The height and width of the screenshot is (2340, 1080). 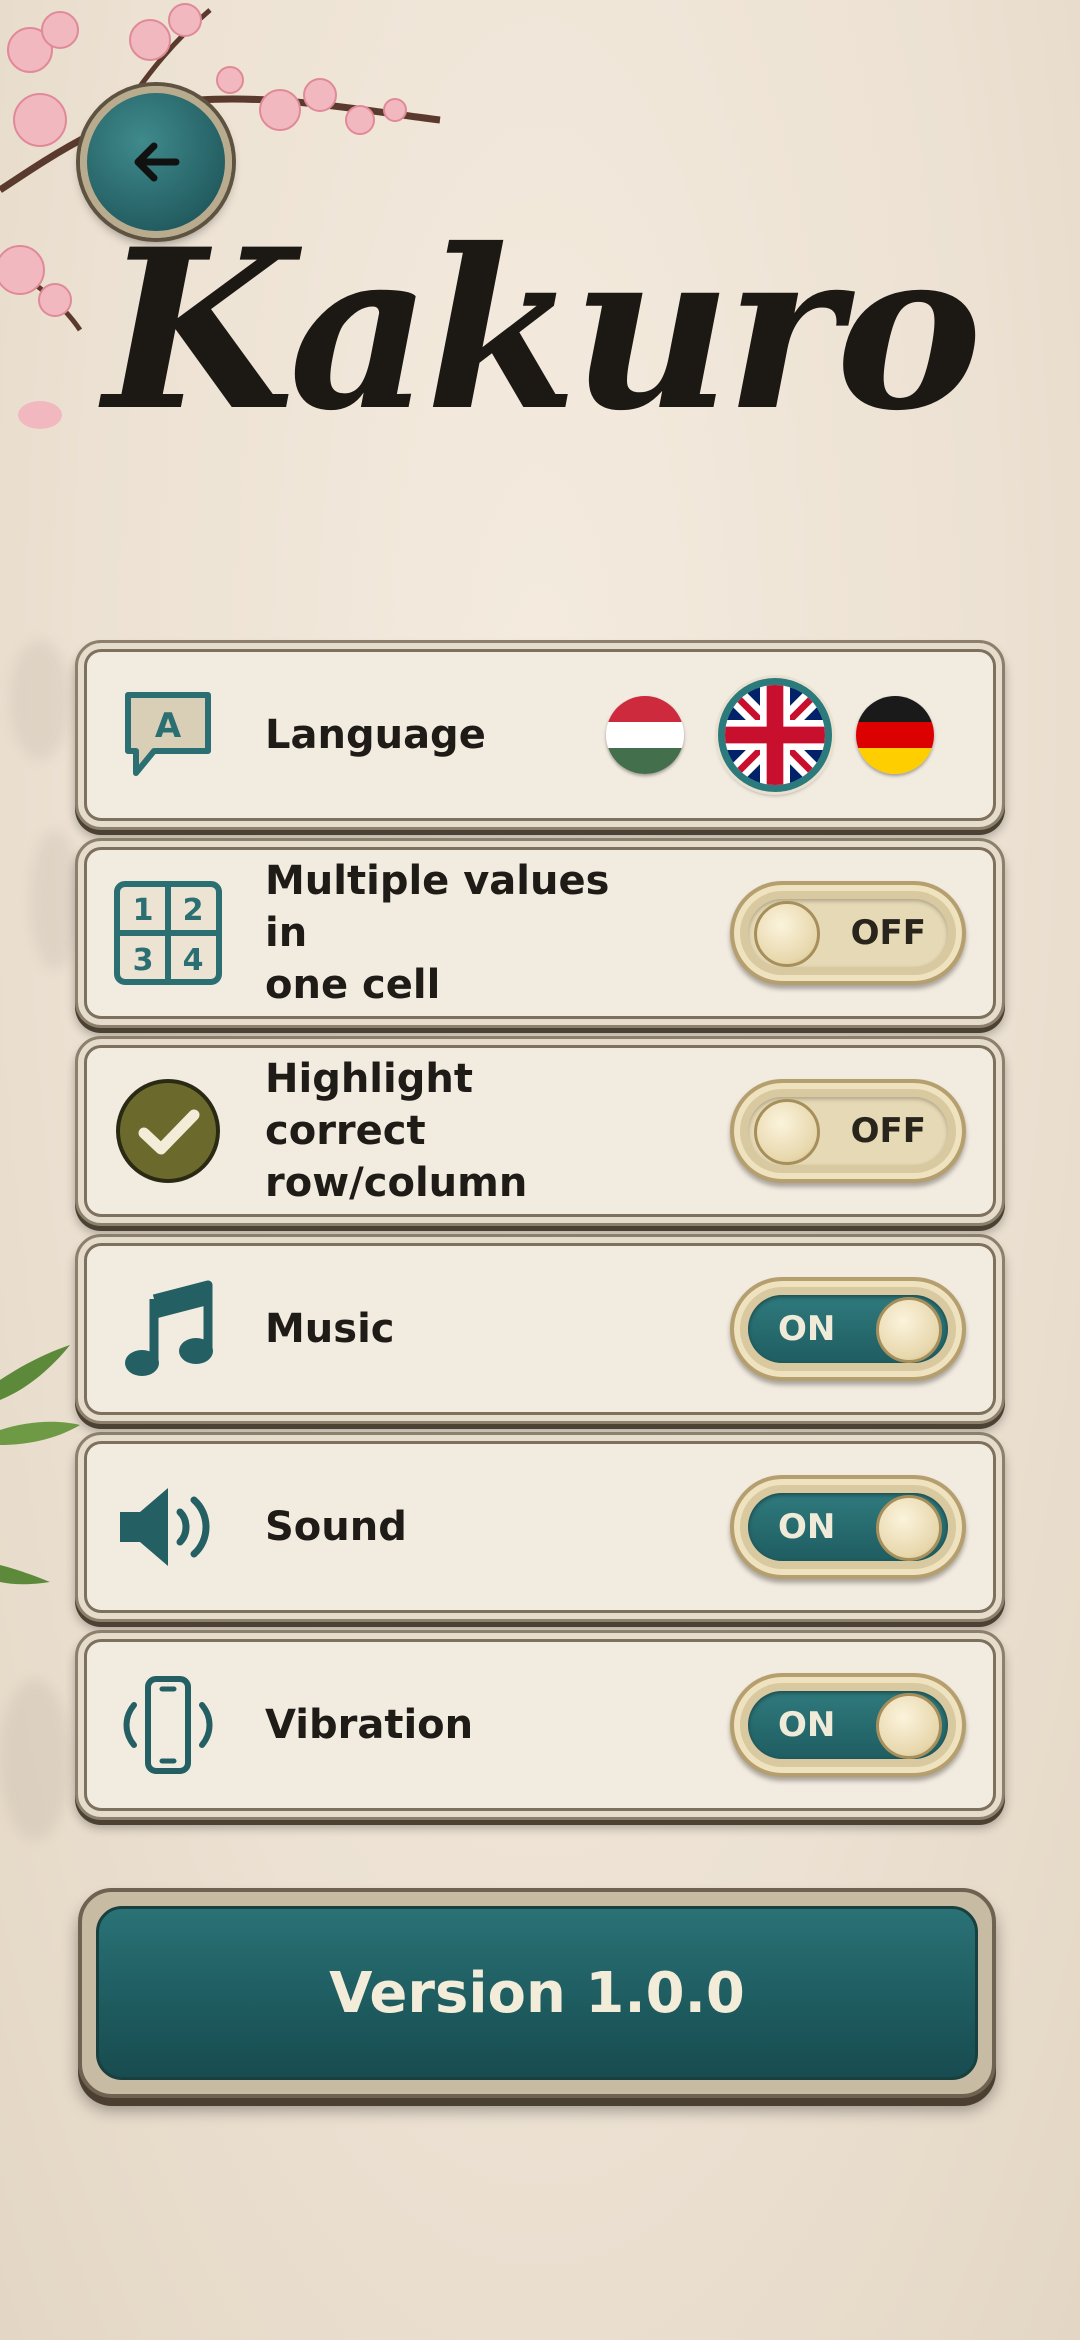 What do you see at coordinates (193, 910) in the screenshot?
I see `svg-text: 2` at bounding box center [193, 910].